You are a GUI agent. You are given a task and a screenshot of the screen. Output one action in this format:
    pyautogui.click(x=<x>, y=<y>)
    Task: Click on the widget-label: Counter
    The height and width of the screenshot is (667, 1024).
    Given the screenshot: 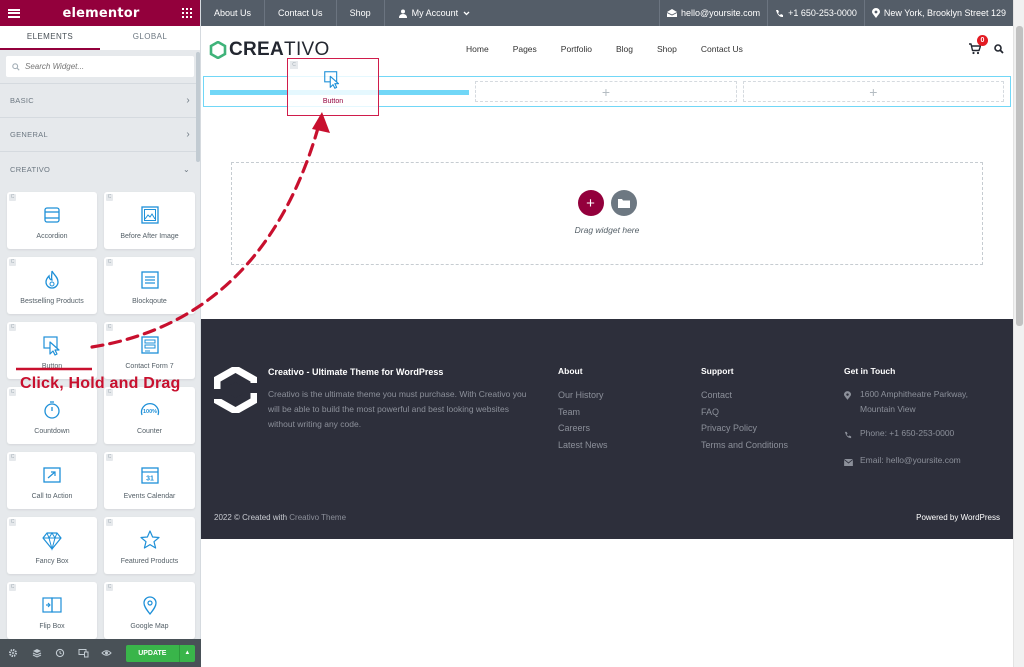 What is the action you would take?
    pyautogui.click(x=149, y=431)
    